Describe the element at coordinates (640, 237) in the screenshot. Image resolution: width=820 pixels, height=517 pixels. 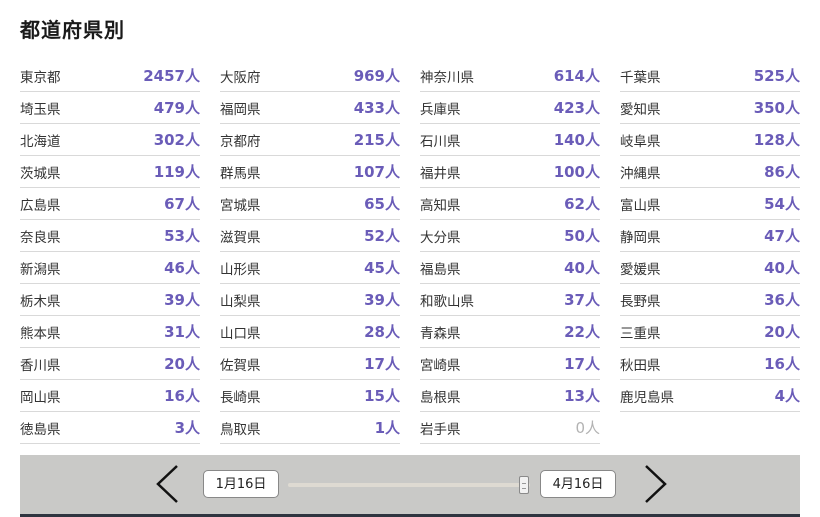
I see `prefecture-name: 静岡県` at that location.